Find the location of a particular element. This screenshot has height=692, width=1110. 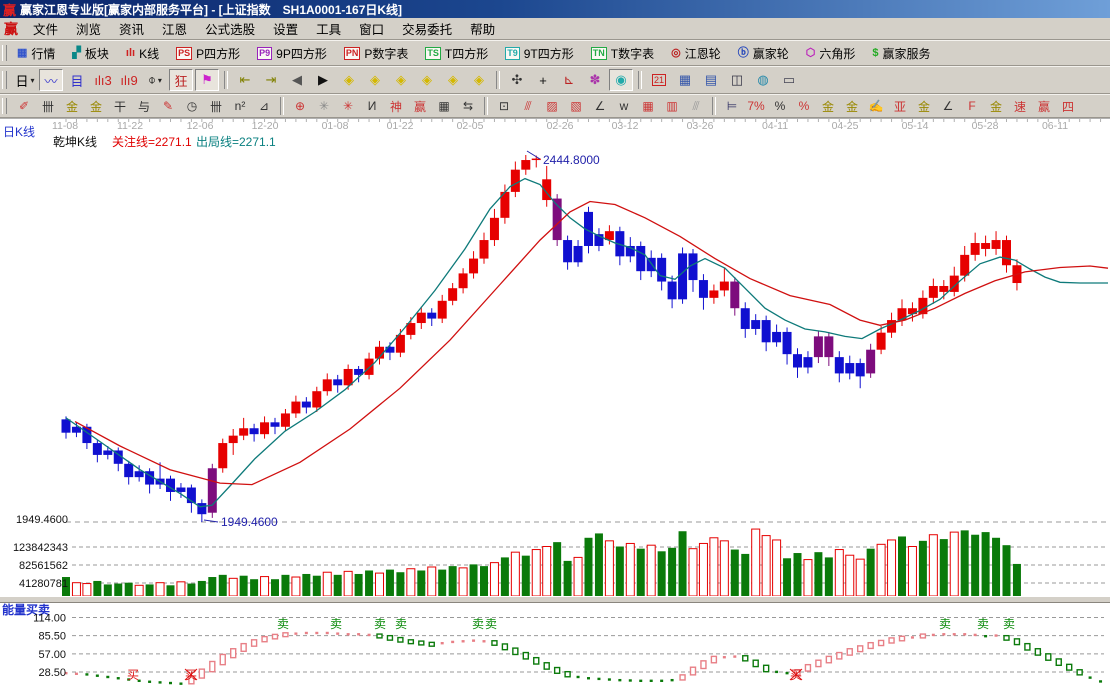

tool-next-bar: ▶ is located at coordinates (323, 80).